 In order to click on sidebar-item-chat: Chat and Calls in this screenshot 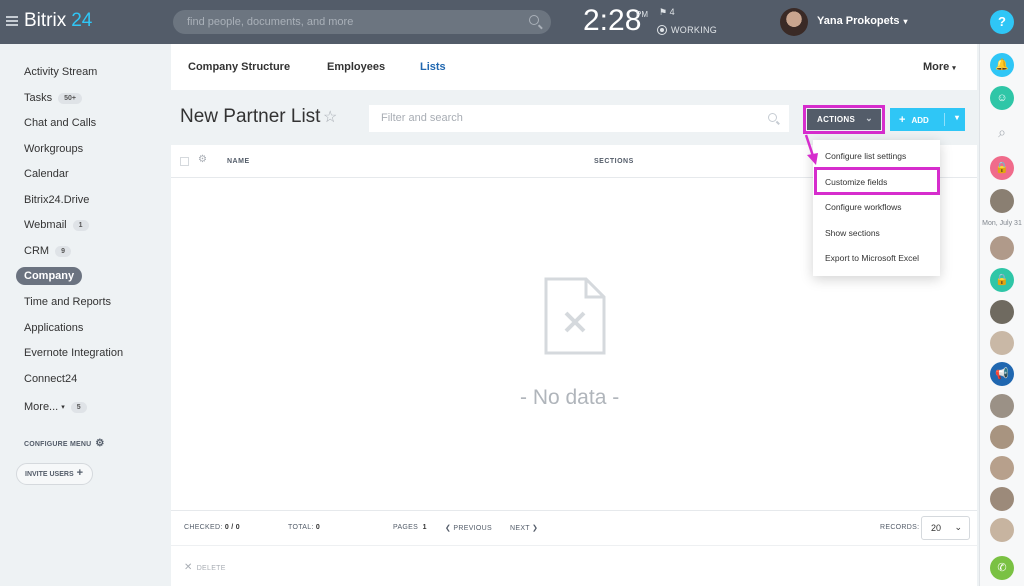, I will do `click(60, 123)`.